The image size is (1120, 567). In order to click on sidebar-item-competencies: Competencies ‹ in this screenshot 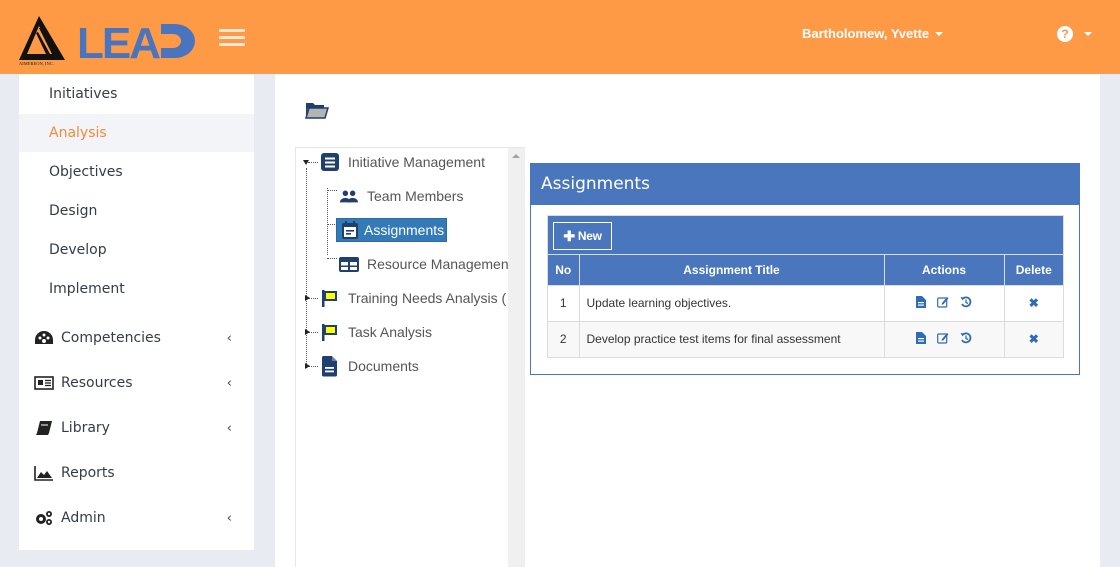, I will do `click(136, 338)`.